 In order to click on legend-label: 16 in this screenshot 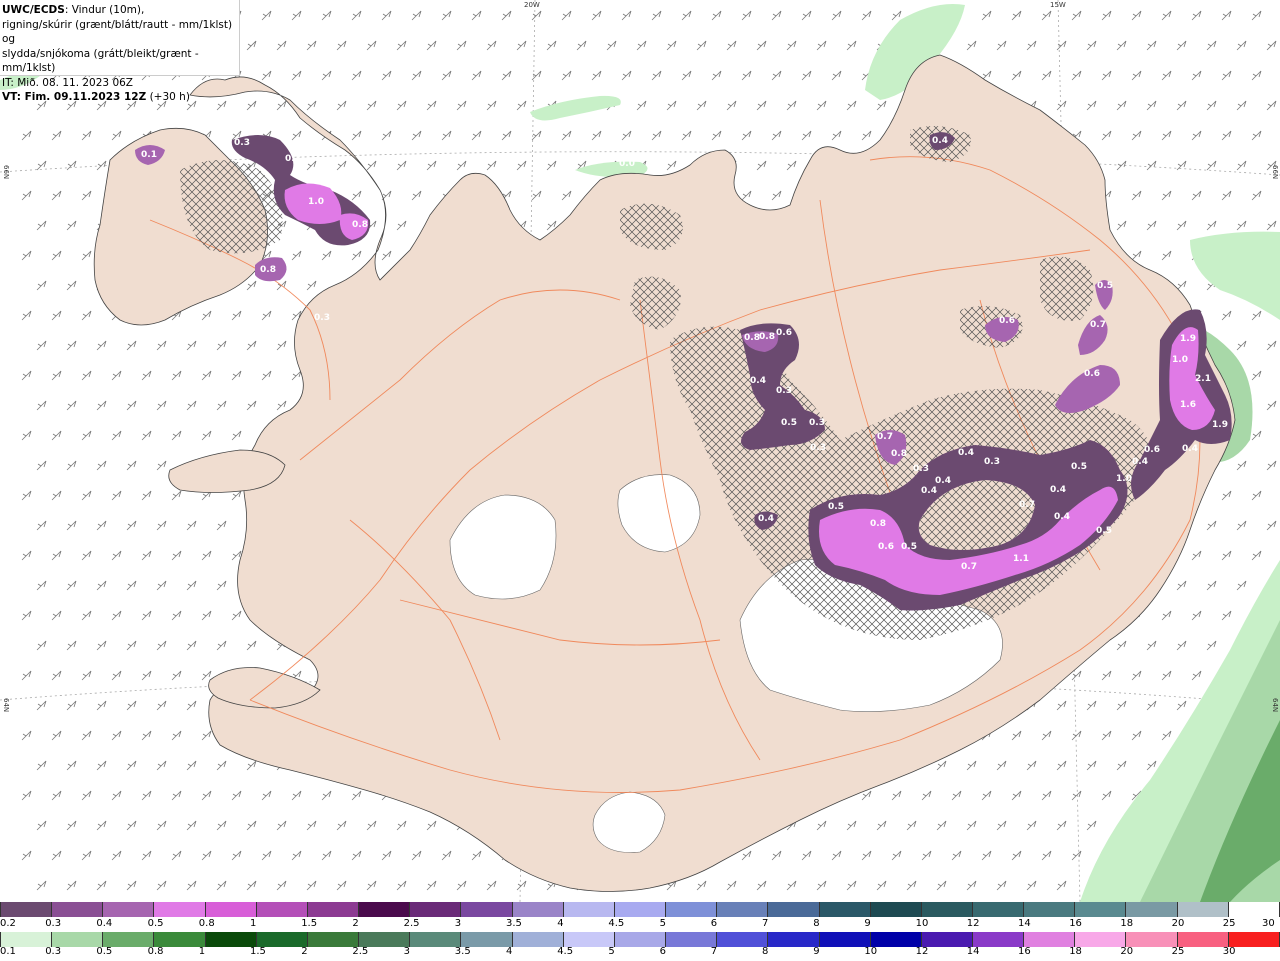, I will do `click(1024, 951)`.